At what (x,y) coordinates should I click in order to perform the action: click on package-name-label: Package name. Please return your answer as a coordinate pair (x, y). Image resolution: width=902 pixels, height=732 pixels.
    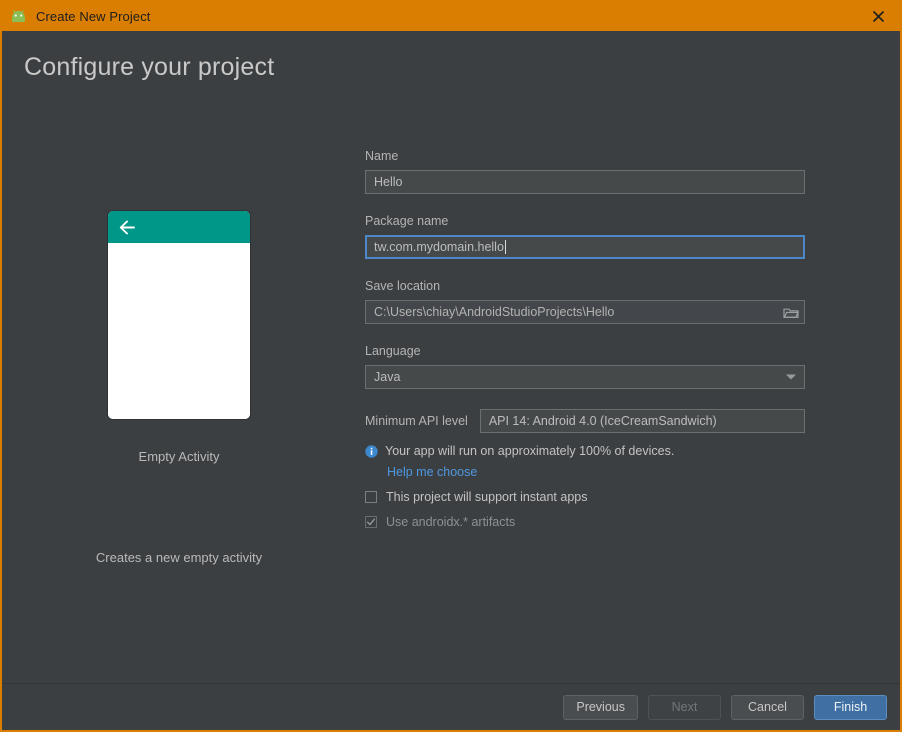
    Looking at the image, I should click on (407, 221).